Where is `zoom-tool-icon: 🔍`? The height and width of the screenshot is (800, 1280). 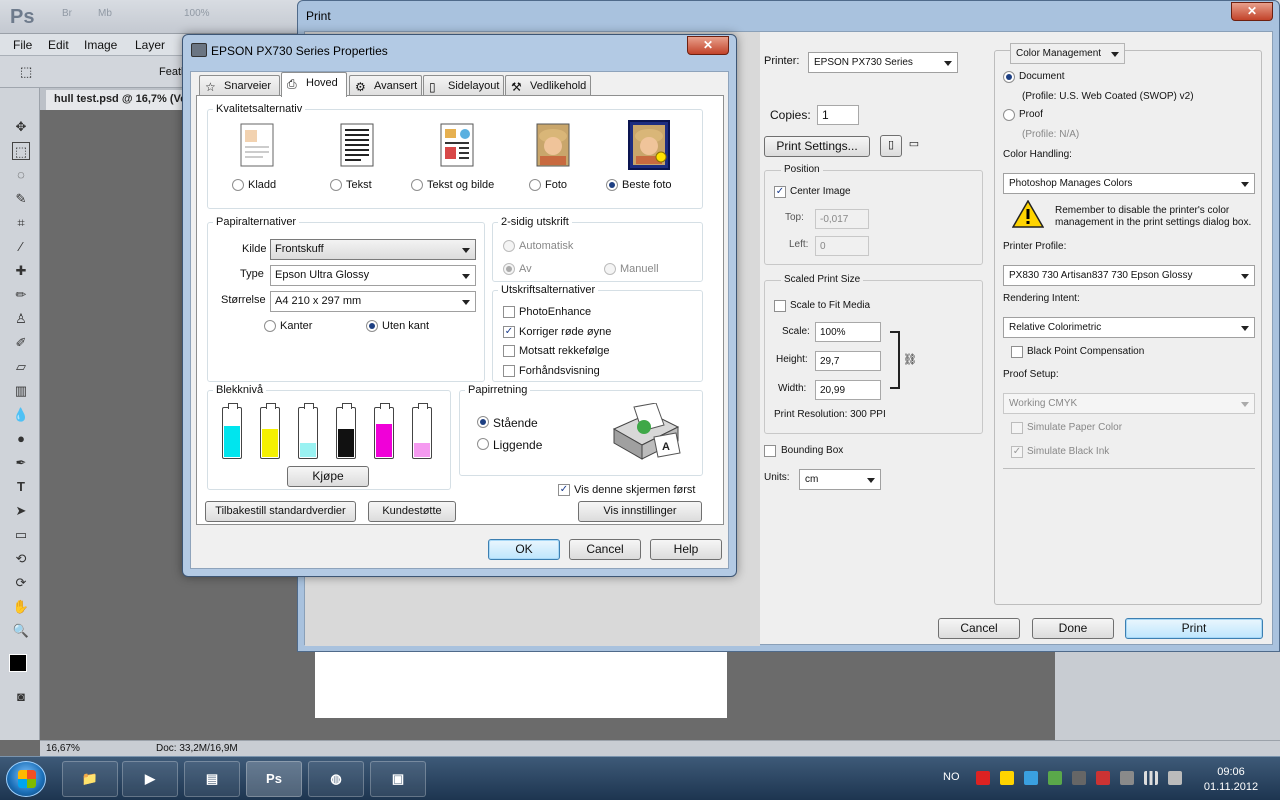 zoom-tool-icon: 🔍 is located at coordinates (21, 631).